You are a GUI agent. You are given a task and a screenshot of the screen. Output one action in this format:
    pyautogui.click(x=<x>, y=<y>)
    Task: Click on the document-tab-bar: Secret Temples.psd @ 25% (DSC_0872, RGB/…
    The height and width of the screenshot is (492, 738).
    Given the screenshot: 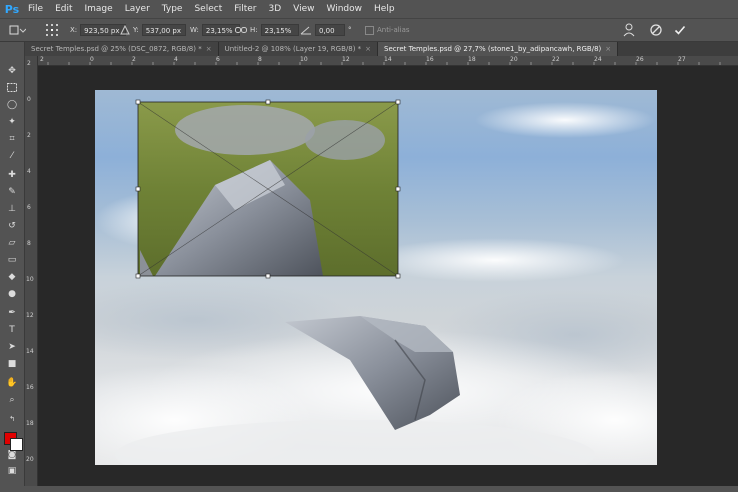 What is the action you would take?
    pyautogui.click(x=381, y=49)
    